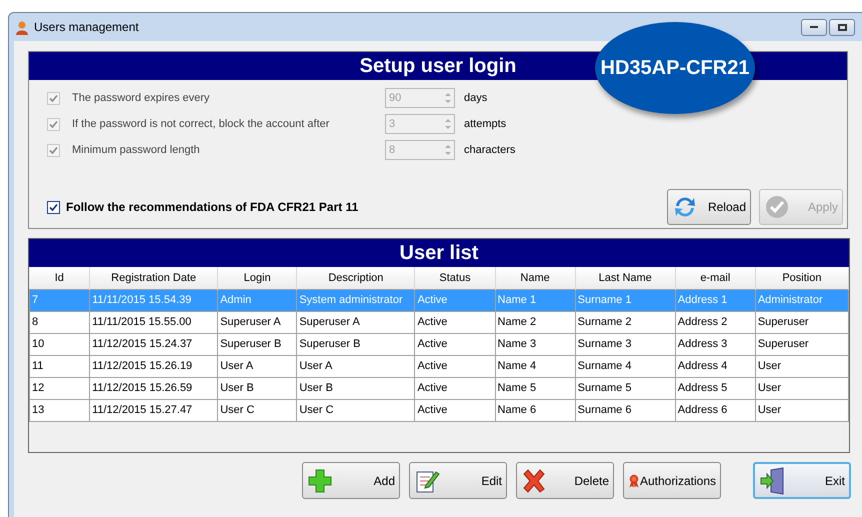  I want to click on reload-button: Reload, so click(709, 207).